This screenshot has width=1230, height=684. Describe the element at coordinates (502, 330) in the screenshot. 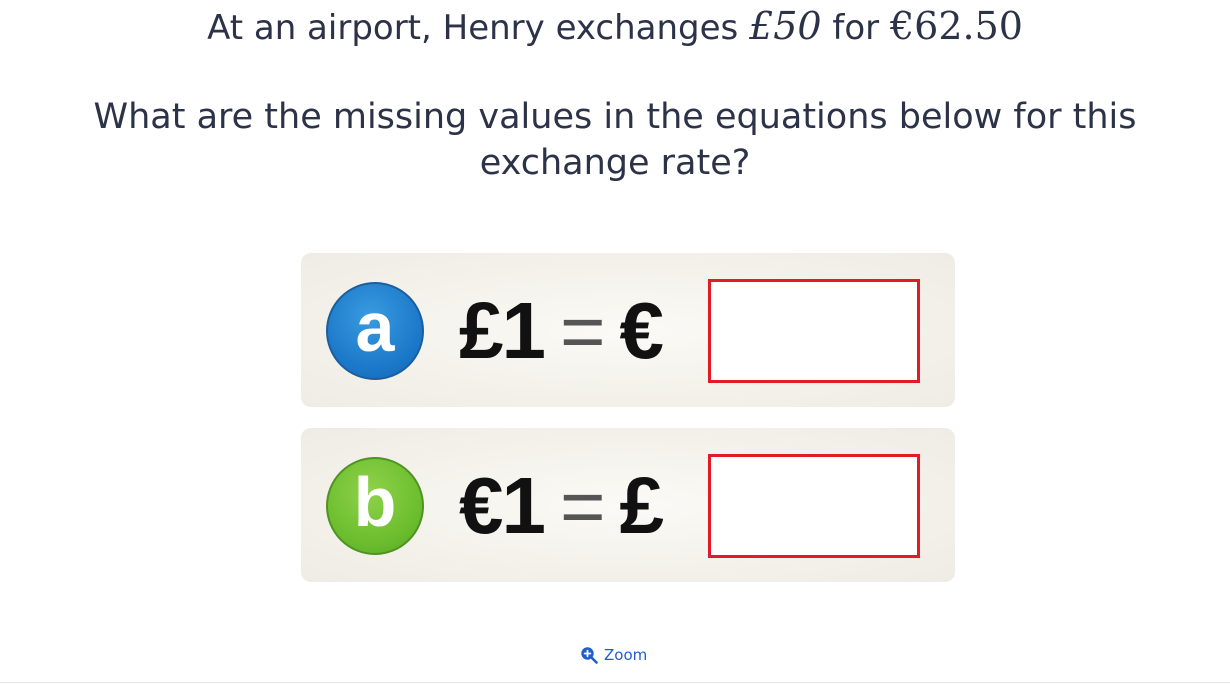

I see `equation-a-left: £1` at that location.